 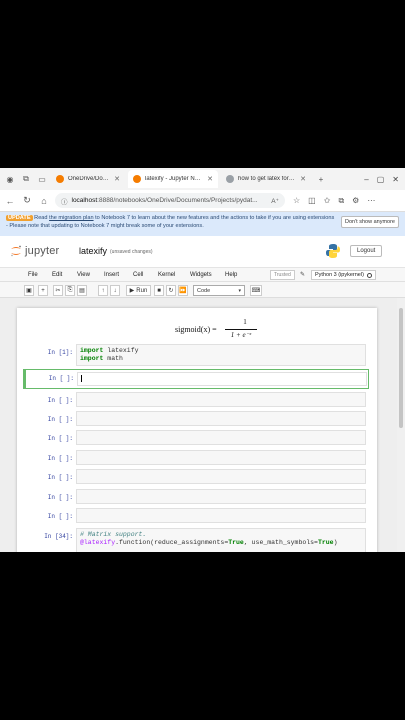 I want to click on jupyter-logo: jupyter, so click(x=34, y=251).